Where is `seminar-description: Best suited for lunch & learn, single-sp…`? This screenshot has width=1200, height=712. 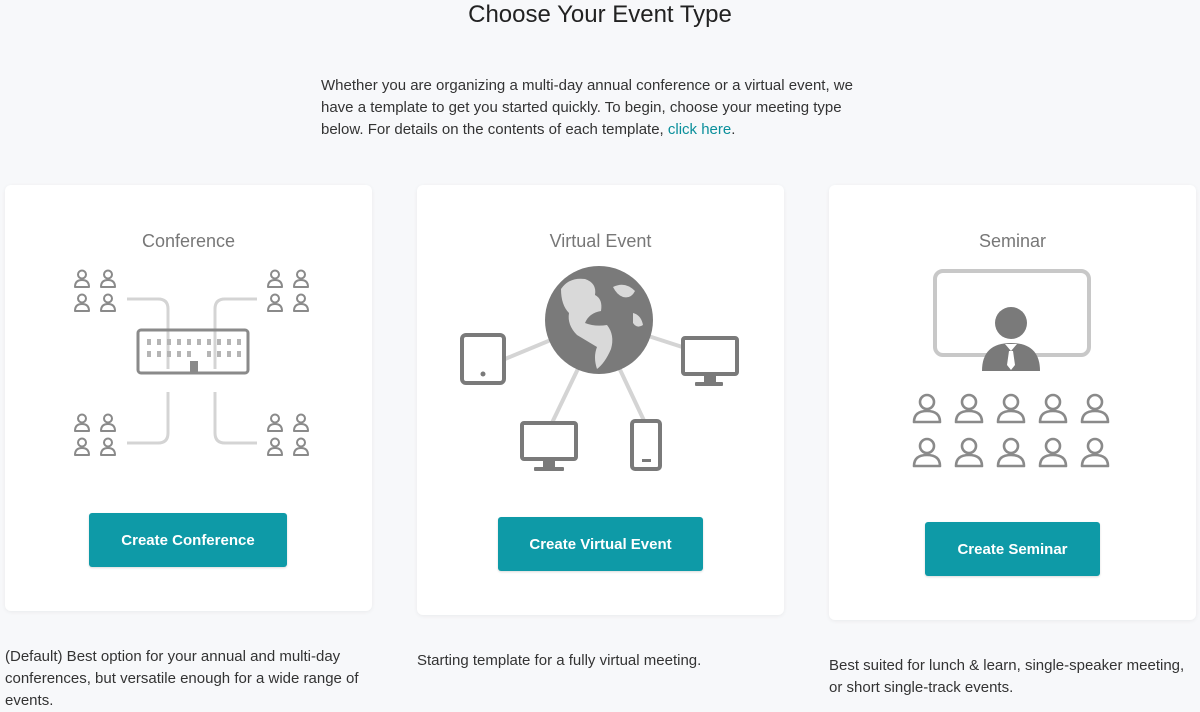
seminar-description: Best suited for lunch & learn, single-sp… is located at coordinates (1007, 676).